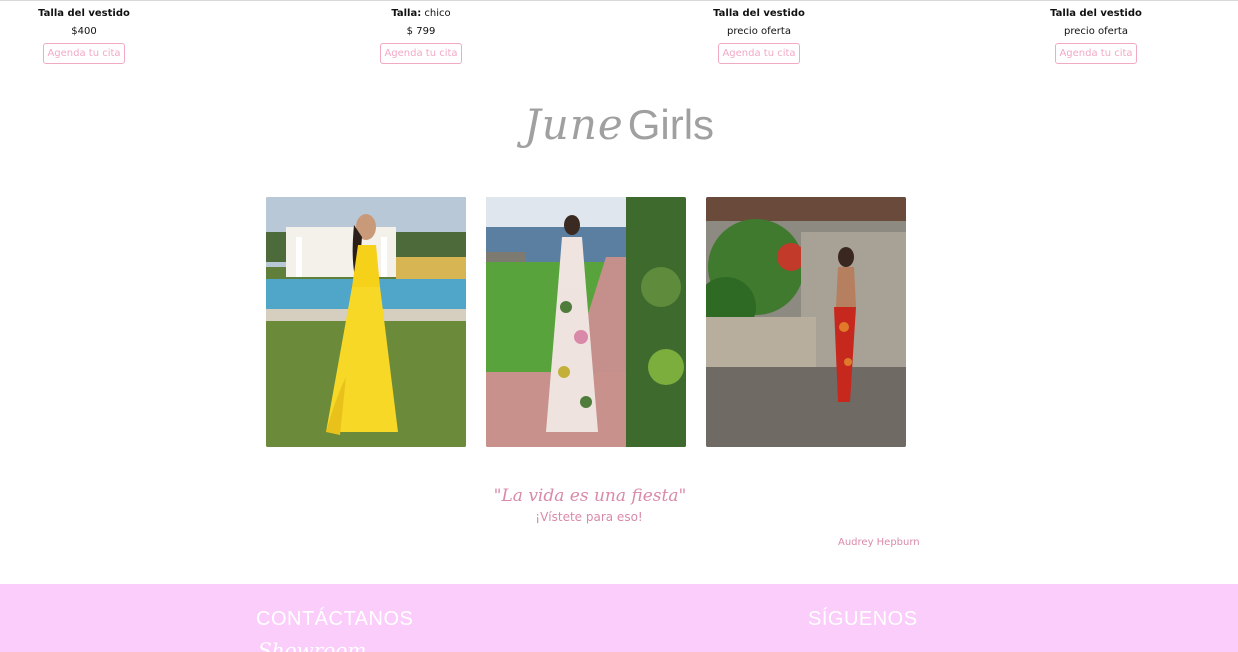 This screenshot has width=1238, height=652. I want to click on gallery-photo-yellow-dress, so click(366, 322).